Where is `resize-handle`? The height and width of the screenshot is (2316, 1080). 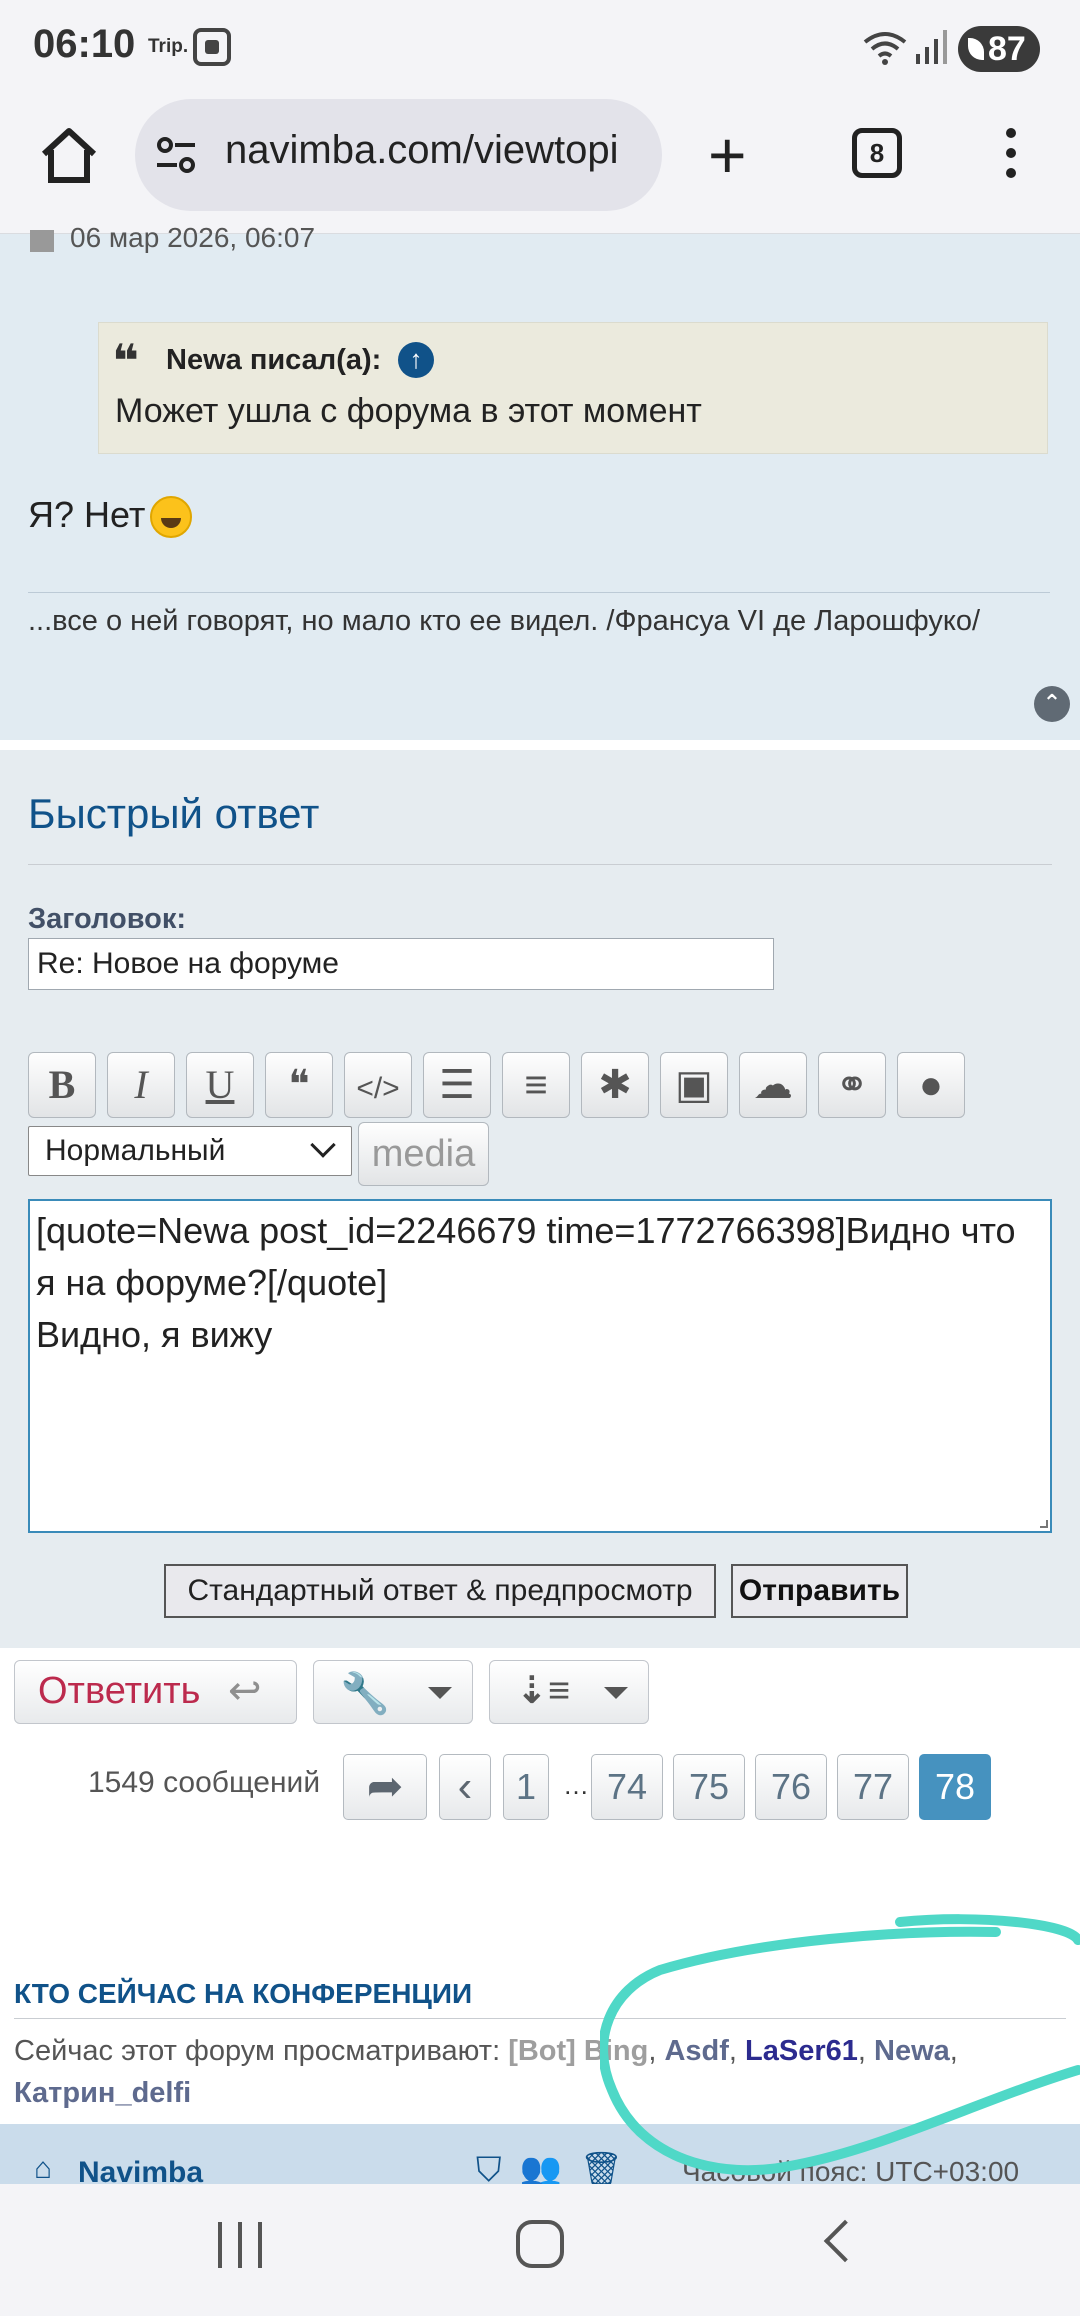
resize-handle is located at coordinates (1044, 1524).